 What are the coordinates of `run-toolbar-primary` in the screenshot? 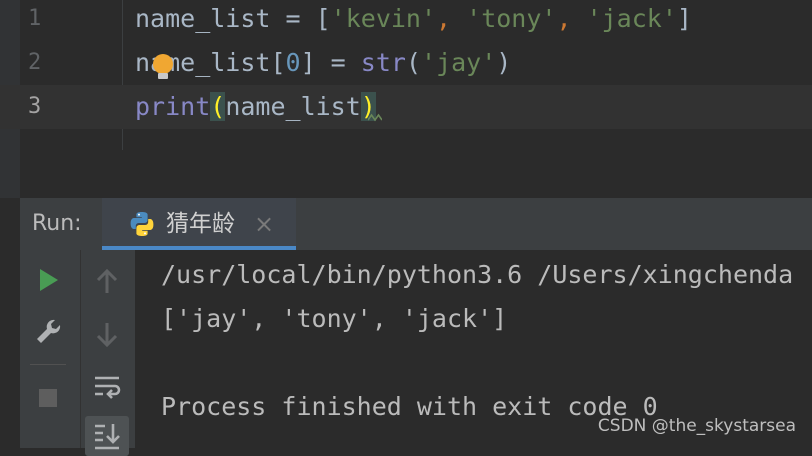 It's located at (50, 349).